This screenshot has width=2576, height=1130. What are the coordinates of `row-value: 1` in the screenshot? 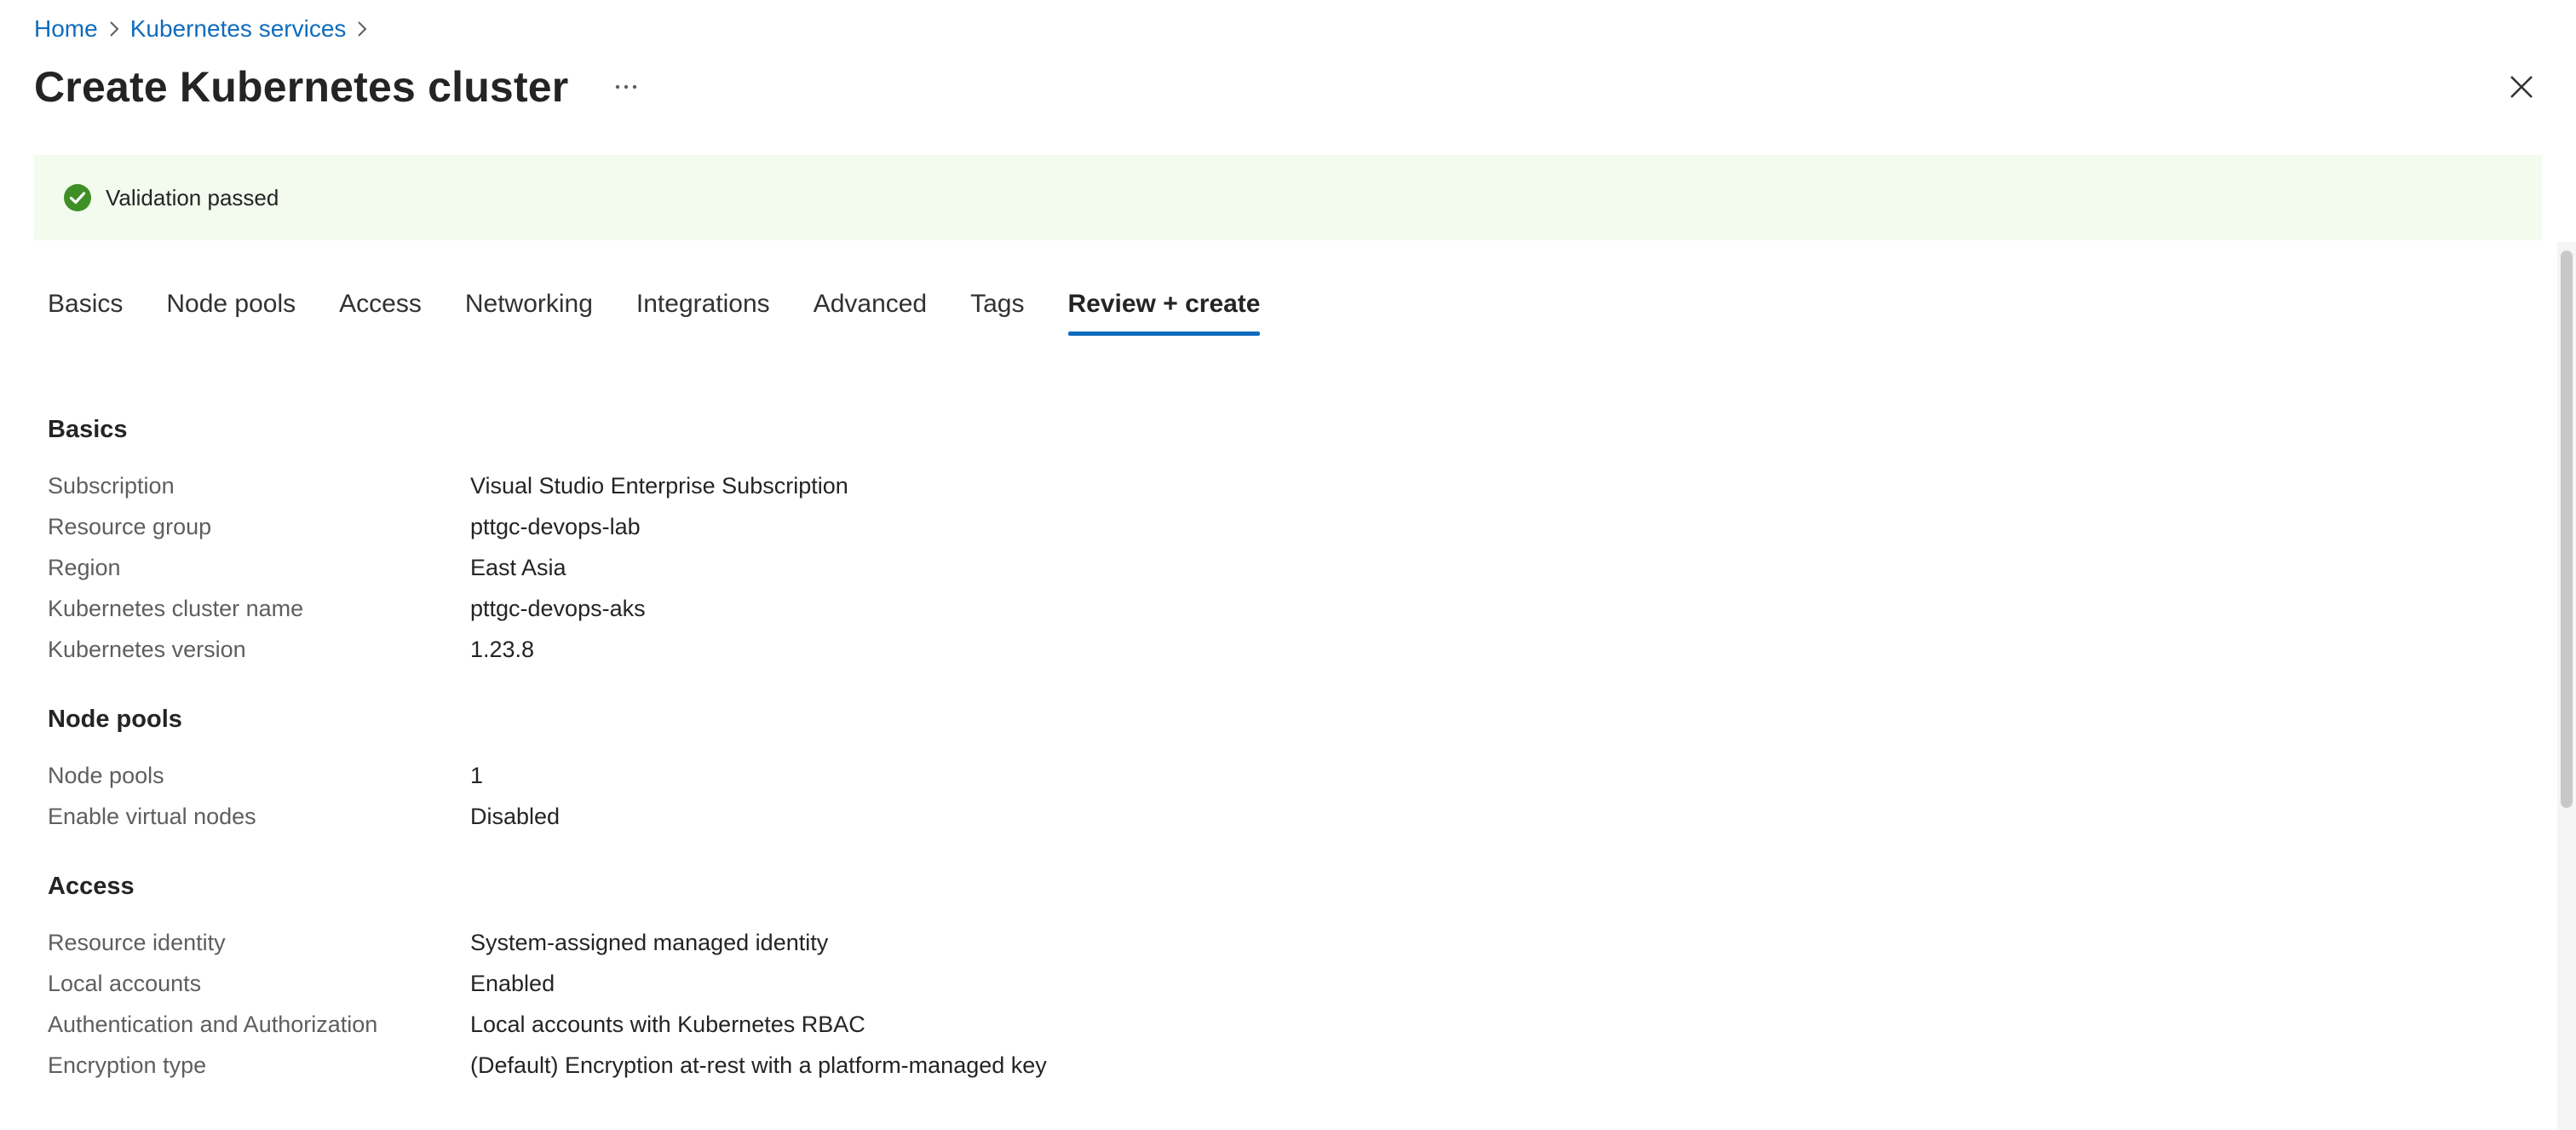 It's located at (477, 775).